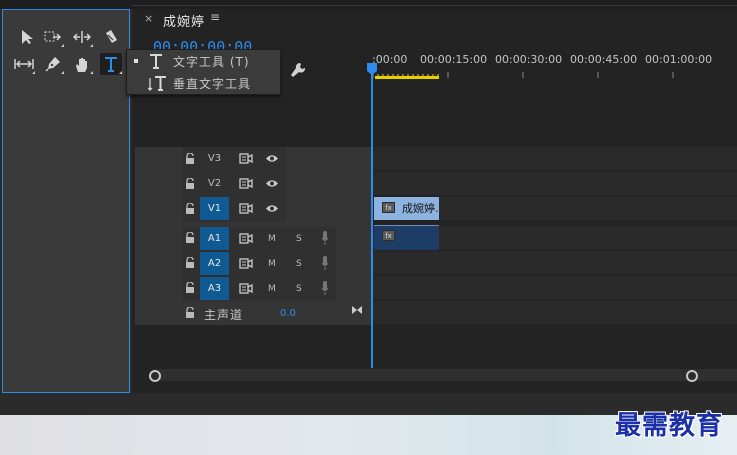  I want to click on track-select-tool, so click(53, 37).